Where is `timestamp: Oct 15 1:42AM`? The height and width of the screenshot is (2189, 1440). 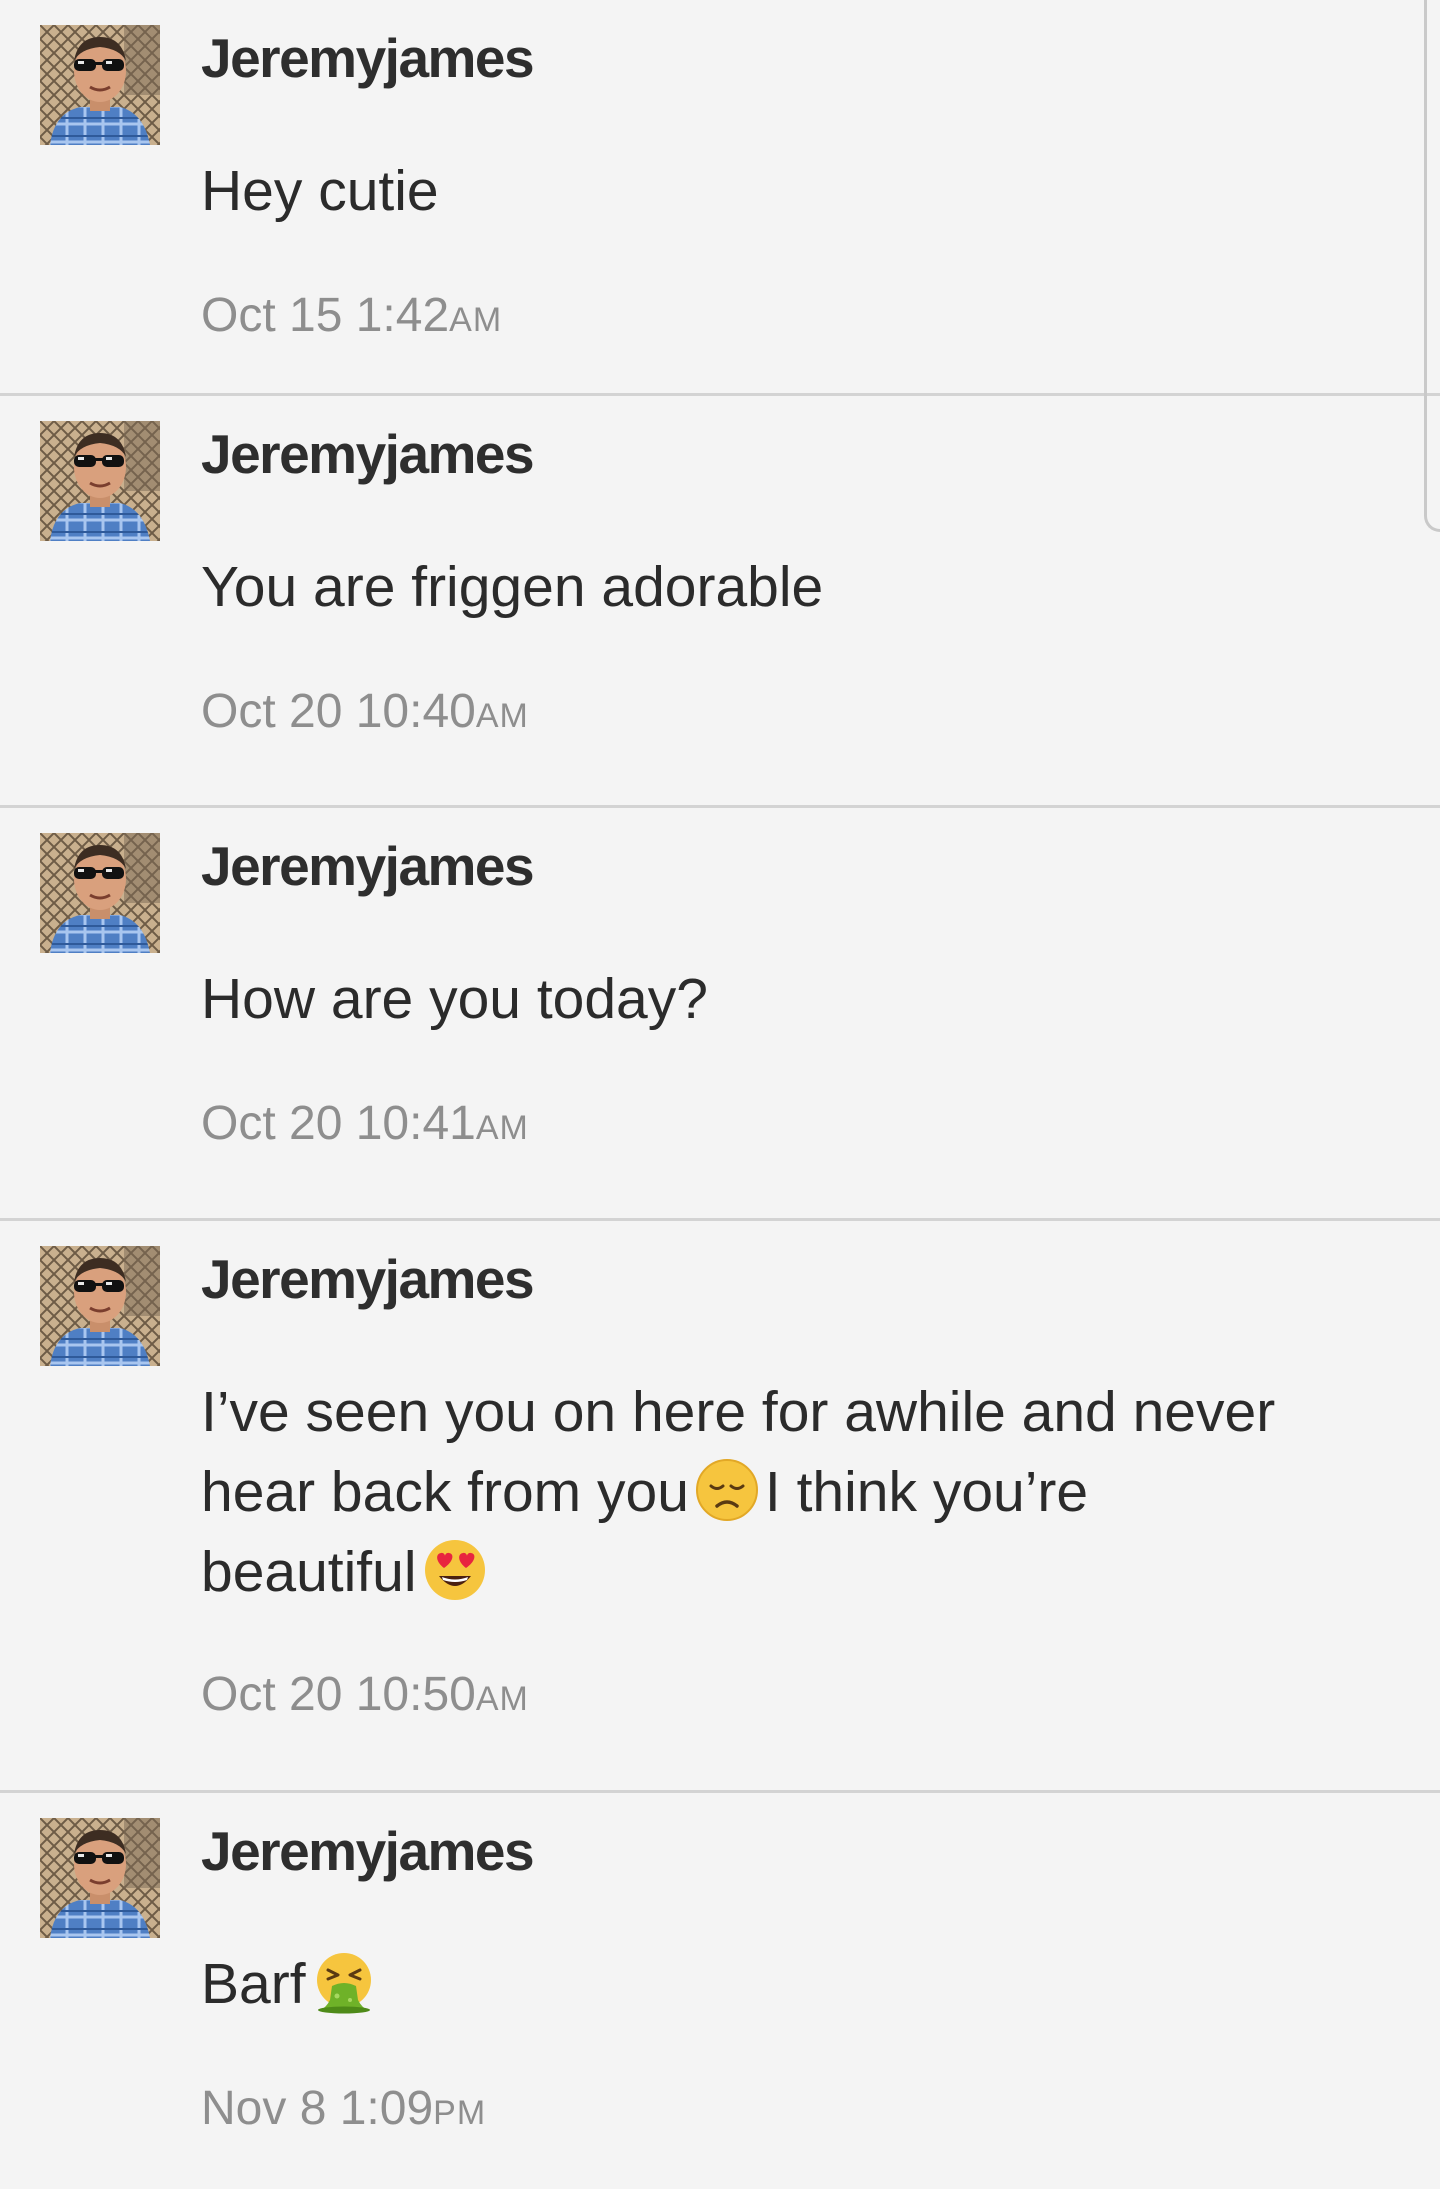
timestamp: Oct 15 1:42AM is located at coordinates (351, 315).